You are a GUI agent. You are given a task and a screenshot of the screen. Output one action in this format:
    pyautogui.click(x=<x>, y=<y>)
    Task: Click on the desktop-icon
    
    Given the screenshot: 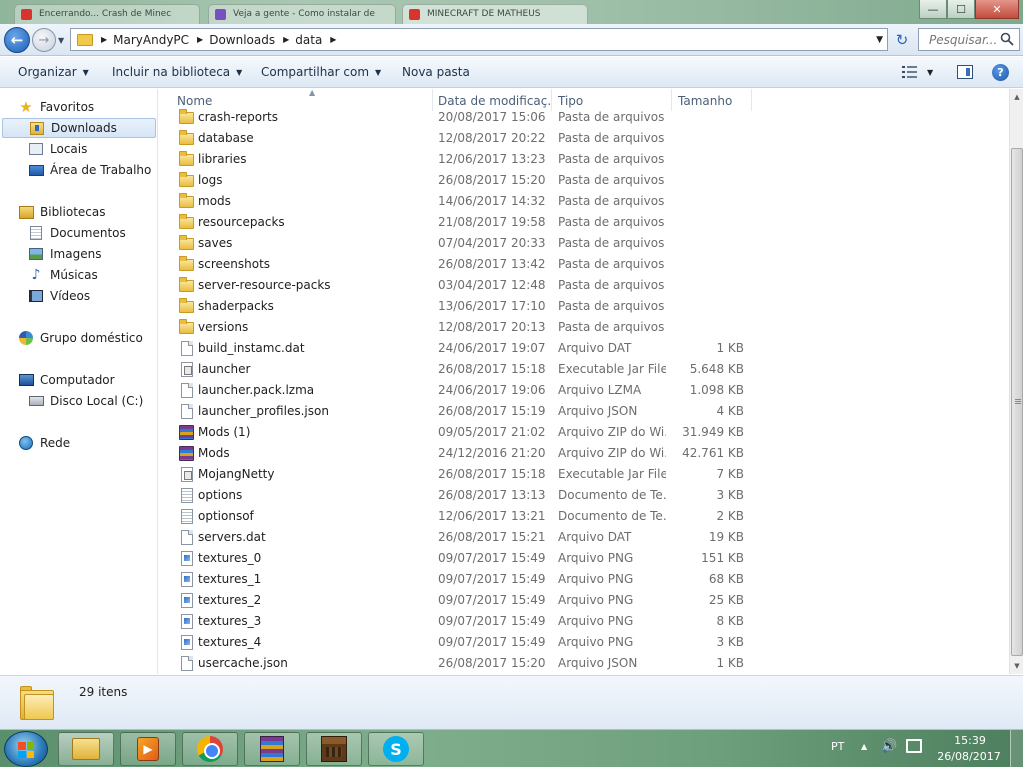 What is the action you would take?
    pyautogui.click(x=36, y=170)
    